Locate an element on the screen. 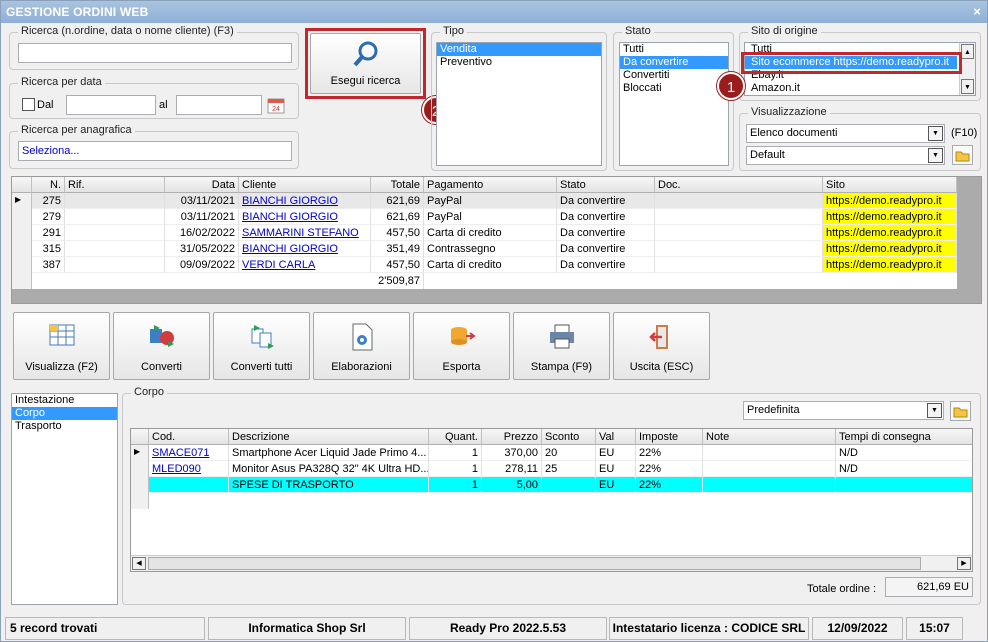 Image resolution: width=988 pixels, height=642 pixels. toolbar-esporta-button: Esporta is located at coordinates (461, 346).